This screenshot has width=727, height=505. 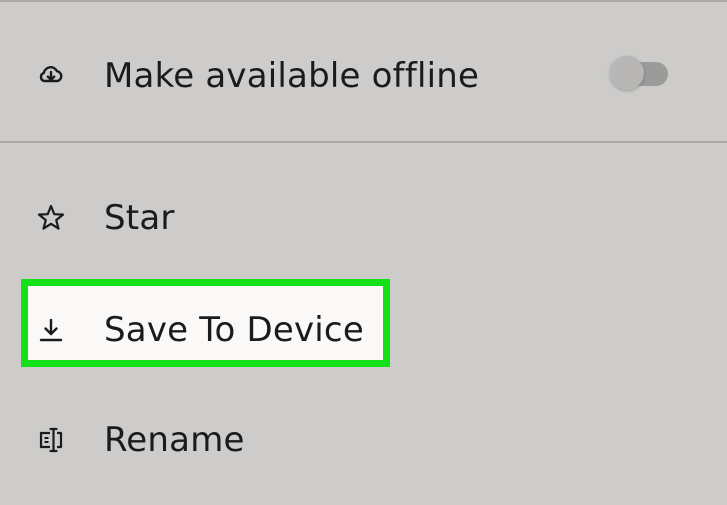 What do you see at coordinates (51, 218) in the screenshot?
I see `star-icon` at bounding box center [51, 218].